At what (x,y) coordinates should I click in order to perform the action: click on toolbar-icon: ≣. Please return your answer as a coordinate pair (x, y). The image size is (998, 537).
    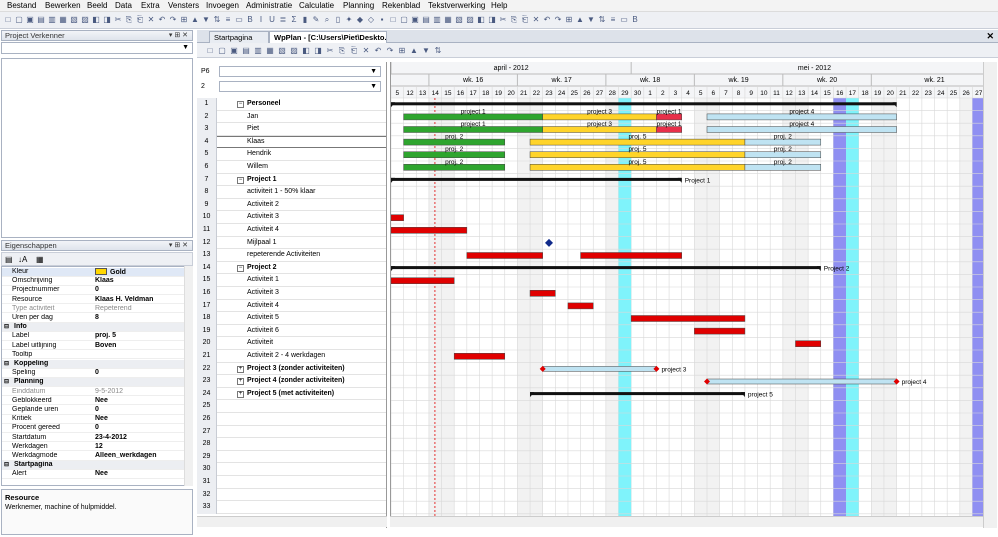
    Looking at the image, I should click on (283, 20).